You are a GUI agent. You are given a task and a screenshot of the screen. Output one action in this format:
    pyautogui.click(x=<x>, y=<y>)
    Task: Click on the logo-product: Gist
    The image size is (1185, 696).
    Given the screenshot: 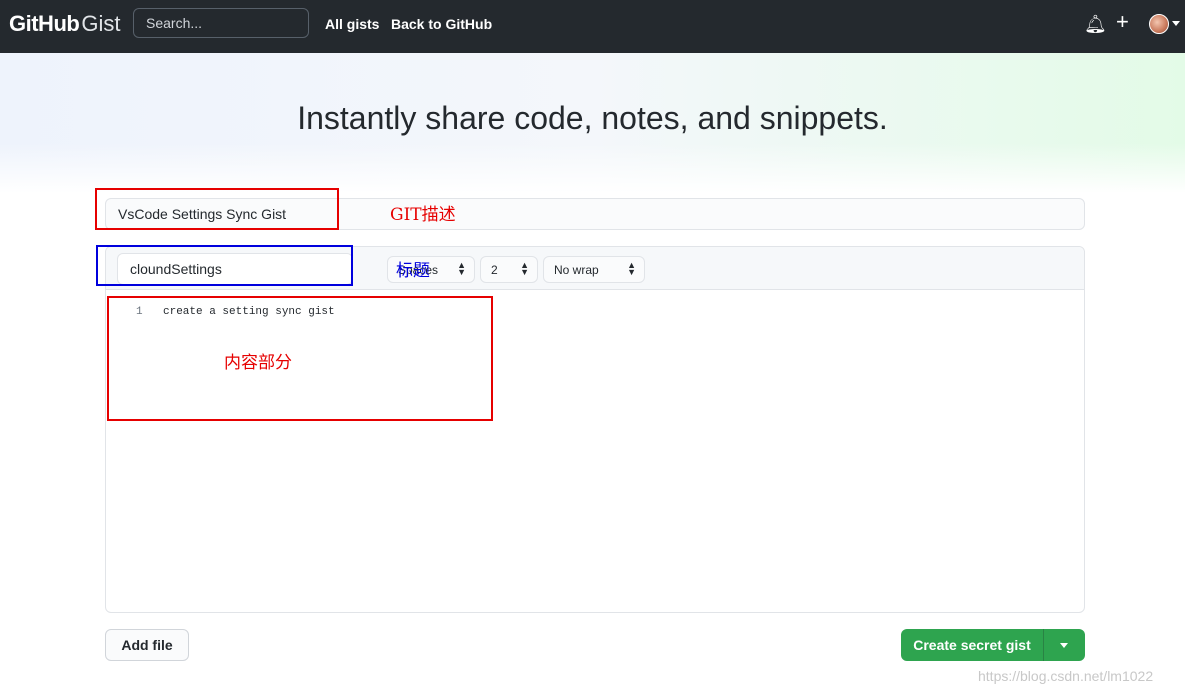 What is the action you would take?
    pyautogui.click(x=101, y=23)
    